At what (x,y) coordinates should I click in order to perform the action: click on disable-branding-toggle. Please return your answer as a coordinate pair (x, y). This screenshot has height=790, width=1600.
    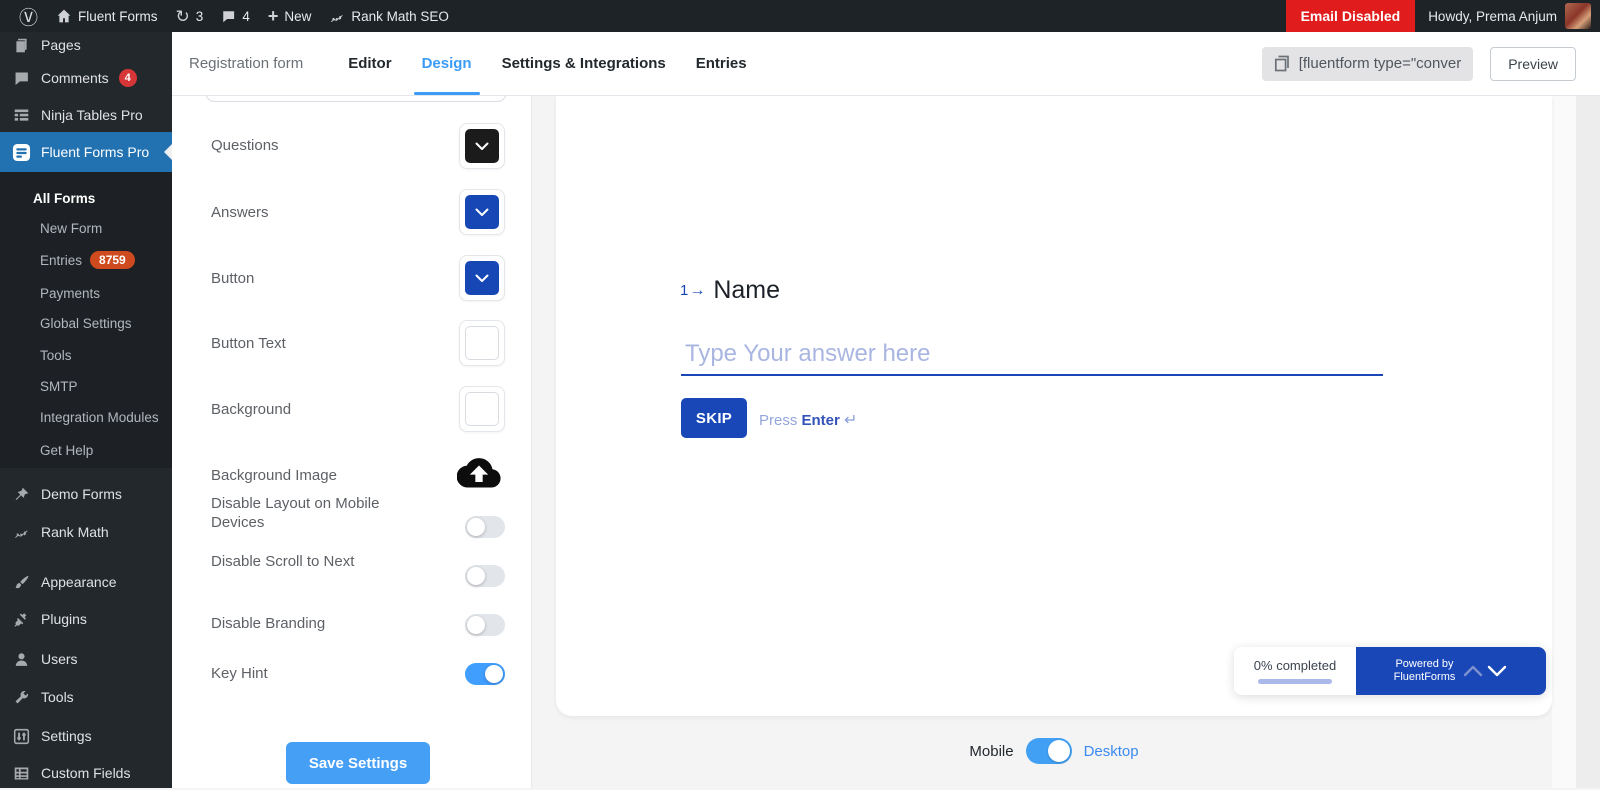
    Looking at the image, I should click on (485, 625).